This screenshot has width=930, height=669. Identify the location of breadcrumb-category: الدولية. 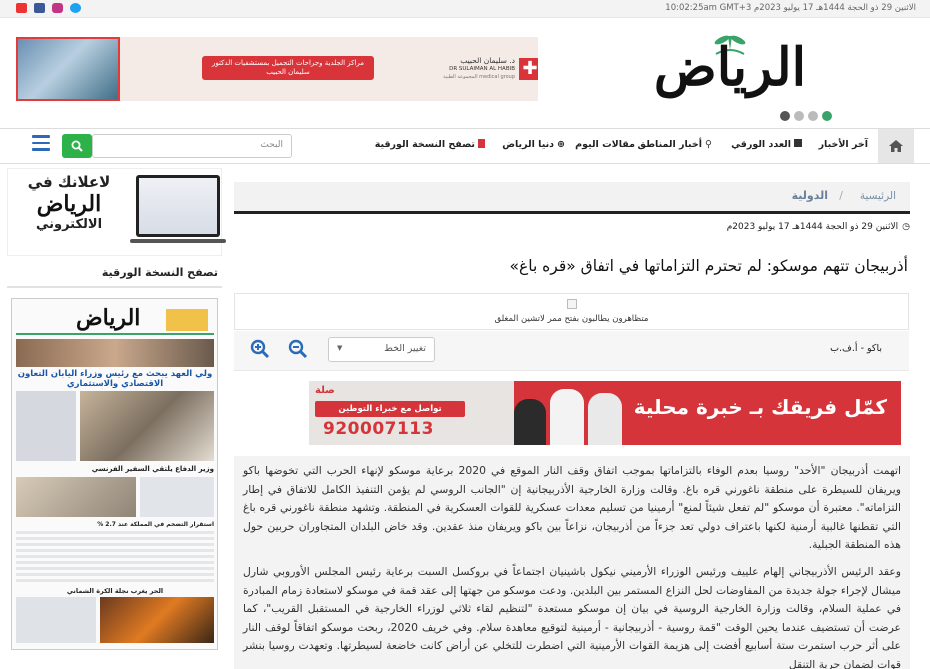
(810, 195).